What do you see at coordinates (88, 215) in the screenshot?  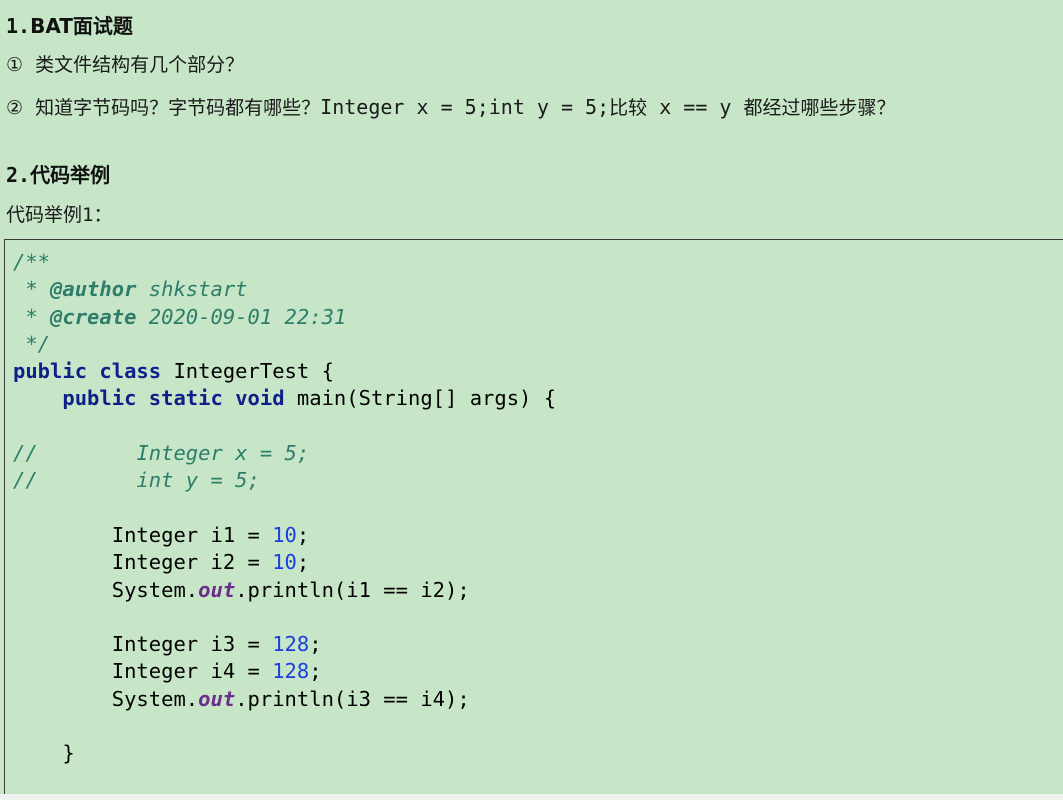 I see `example-label-number: 1` at bounding box center [88, 215].